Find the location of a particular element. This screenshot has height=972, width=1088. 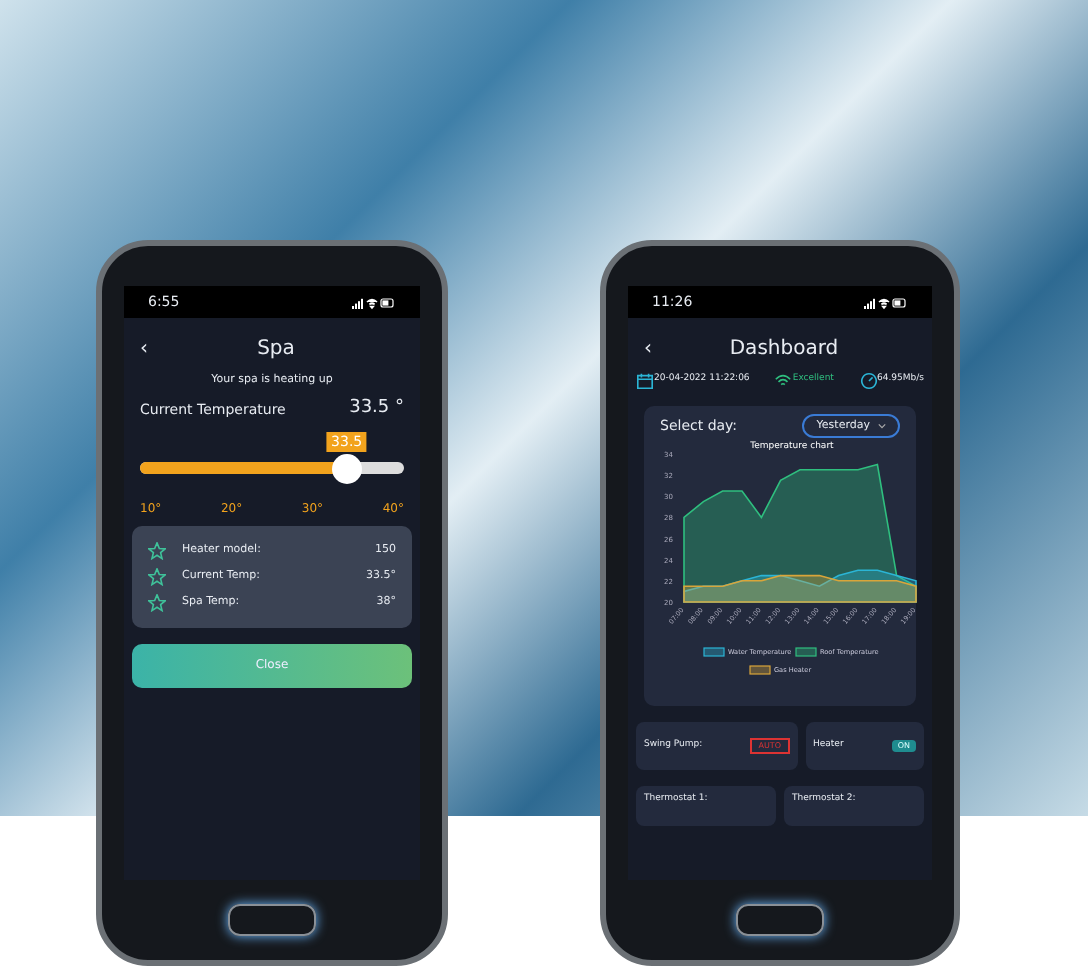

temperature-slider is located at coordinates (272, 468).